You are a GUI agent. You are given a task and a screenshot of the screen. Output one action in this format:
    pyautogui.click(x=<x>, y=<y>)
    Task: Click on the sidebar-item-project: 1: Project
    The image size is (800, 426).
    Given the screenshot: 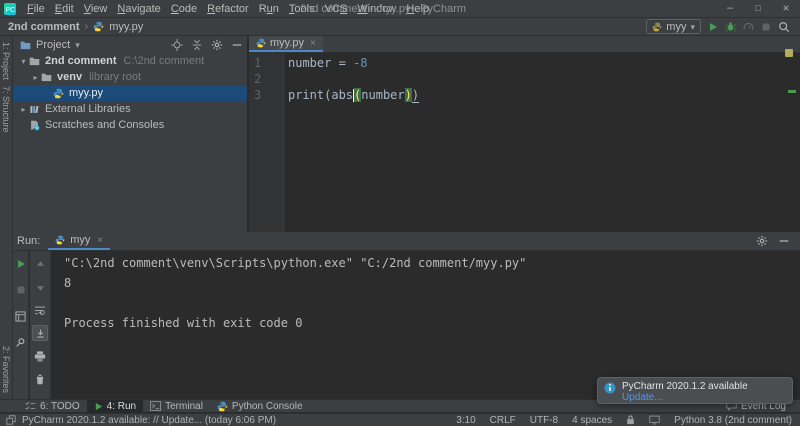 What is the action you would take?
    pyautogui.click(x=6, y=61)
    